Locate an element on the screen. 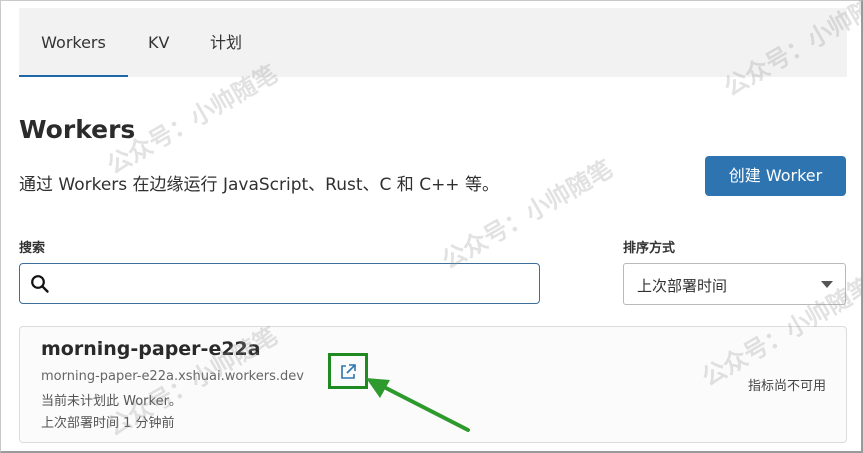 This screenshot has width=863, height=453. worker-url: morning-paper-e22a.xshuai.workers.dev is located at coordinates (172, 376).